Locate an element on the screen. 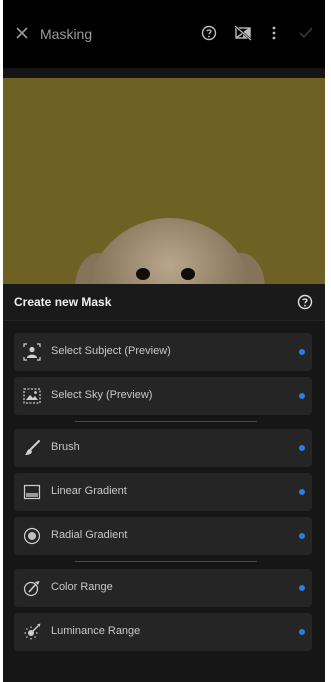 The image size is (331, 682). radial-gradient-icon is located at coordinates (32, 536).